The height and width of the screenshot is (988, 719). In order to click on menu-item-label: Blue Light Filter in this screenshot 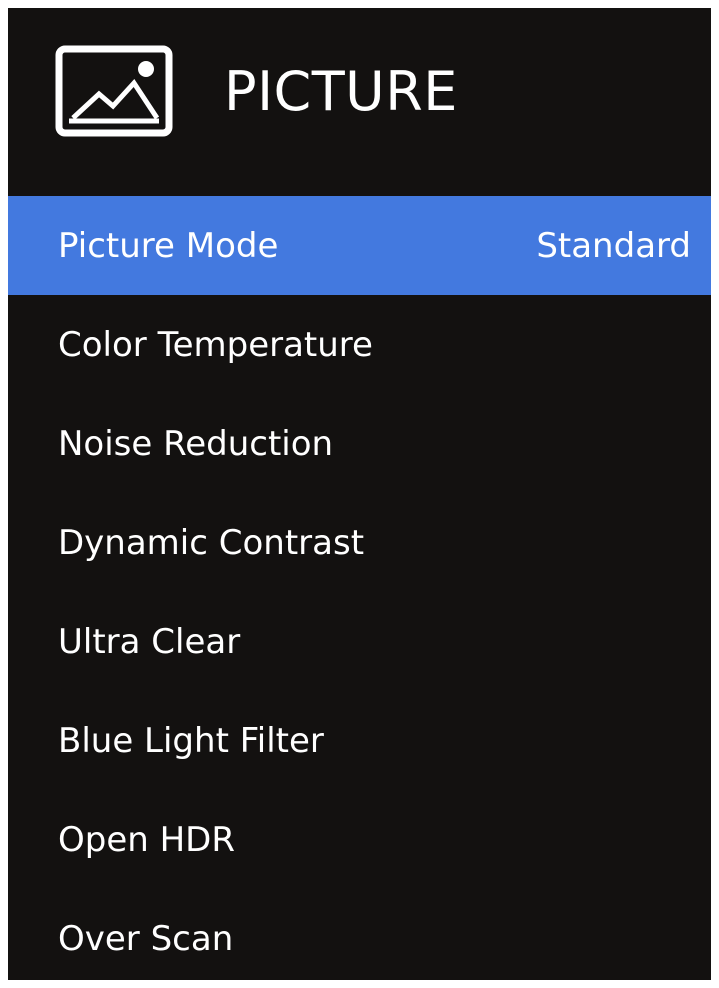, I will do `click(191, 740)`.